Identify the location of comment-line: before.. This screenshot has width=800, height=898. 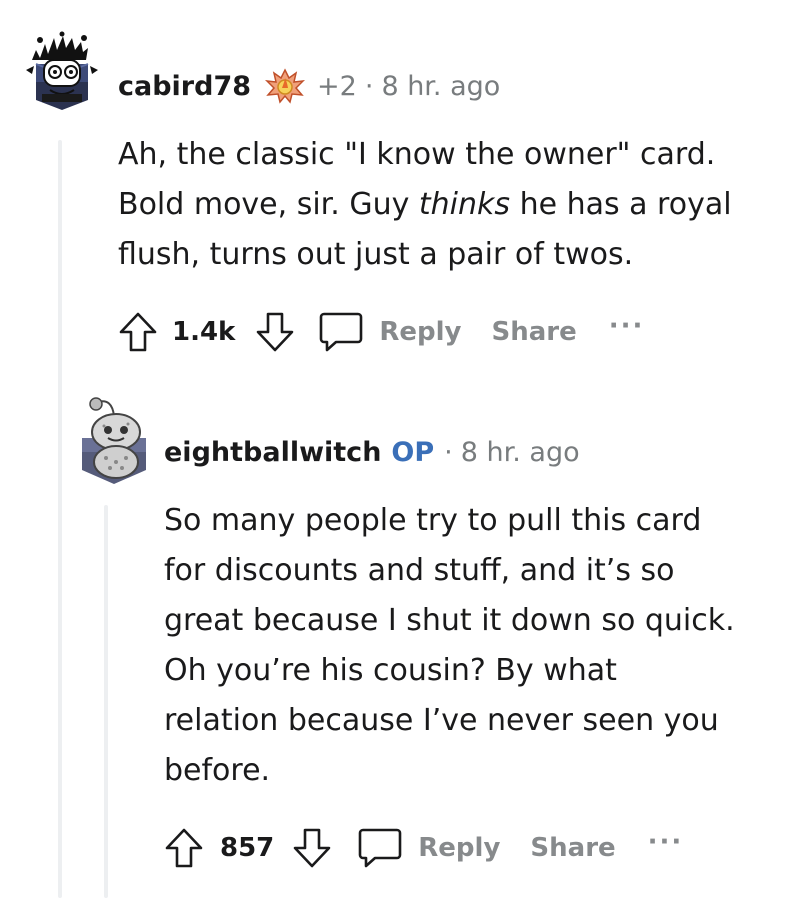
(217, 770).